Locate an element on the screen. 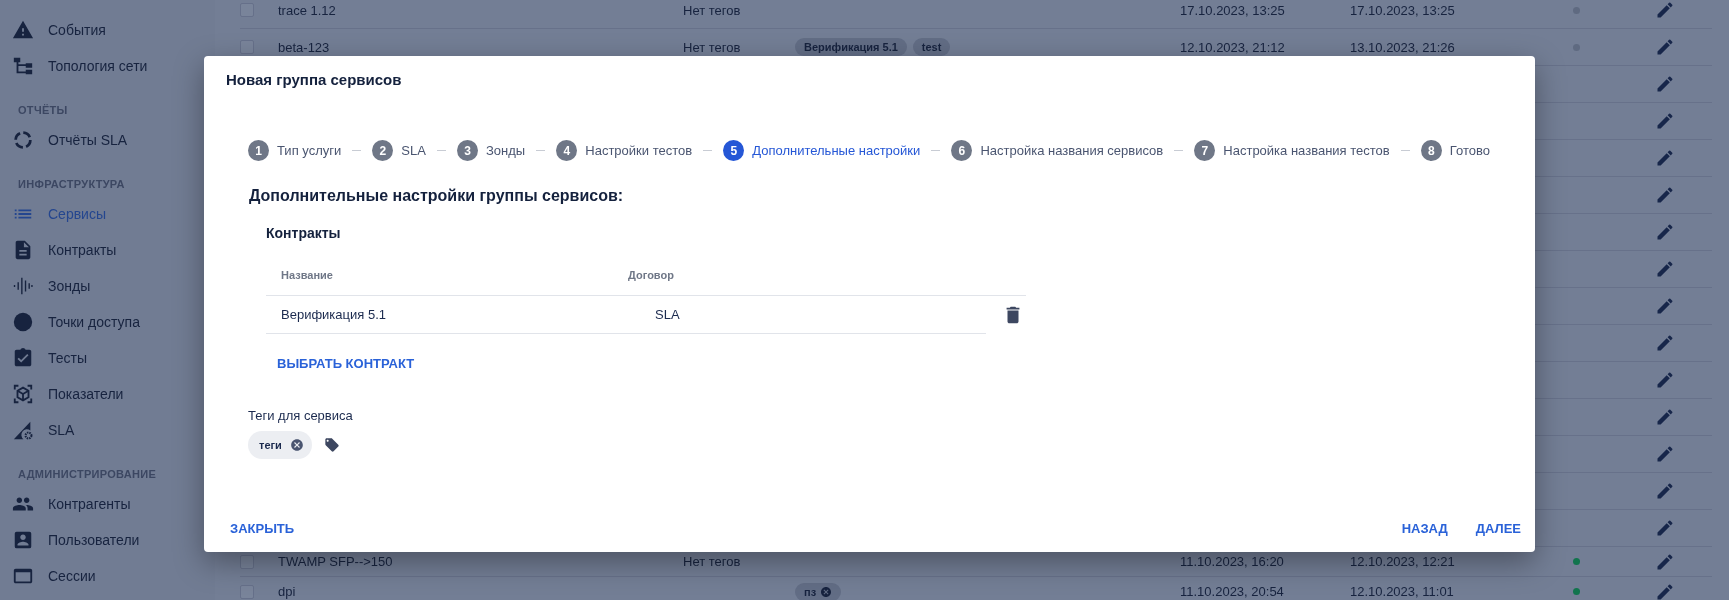  tag-chip: Верификация 5.1 is located at coordinates (851, 47).